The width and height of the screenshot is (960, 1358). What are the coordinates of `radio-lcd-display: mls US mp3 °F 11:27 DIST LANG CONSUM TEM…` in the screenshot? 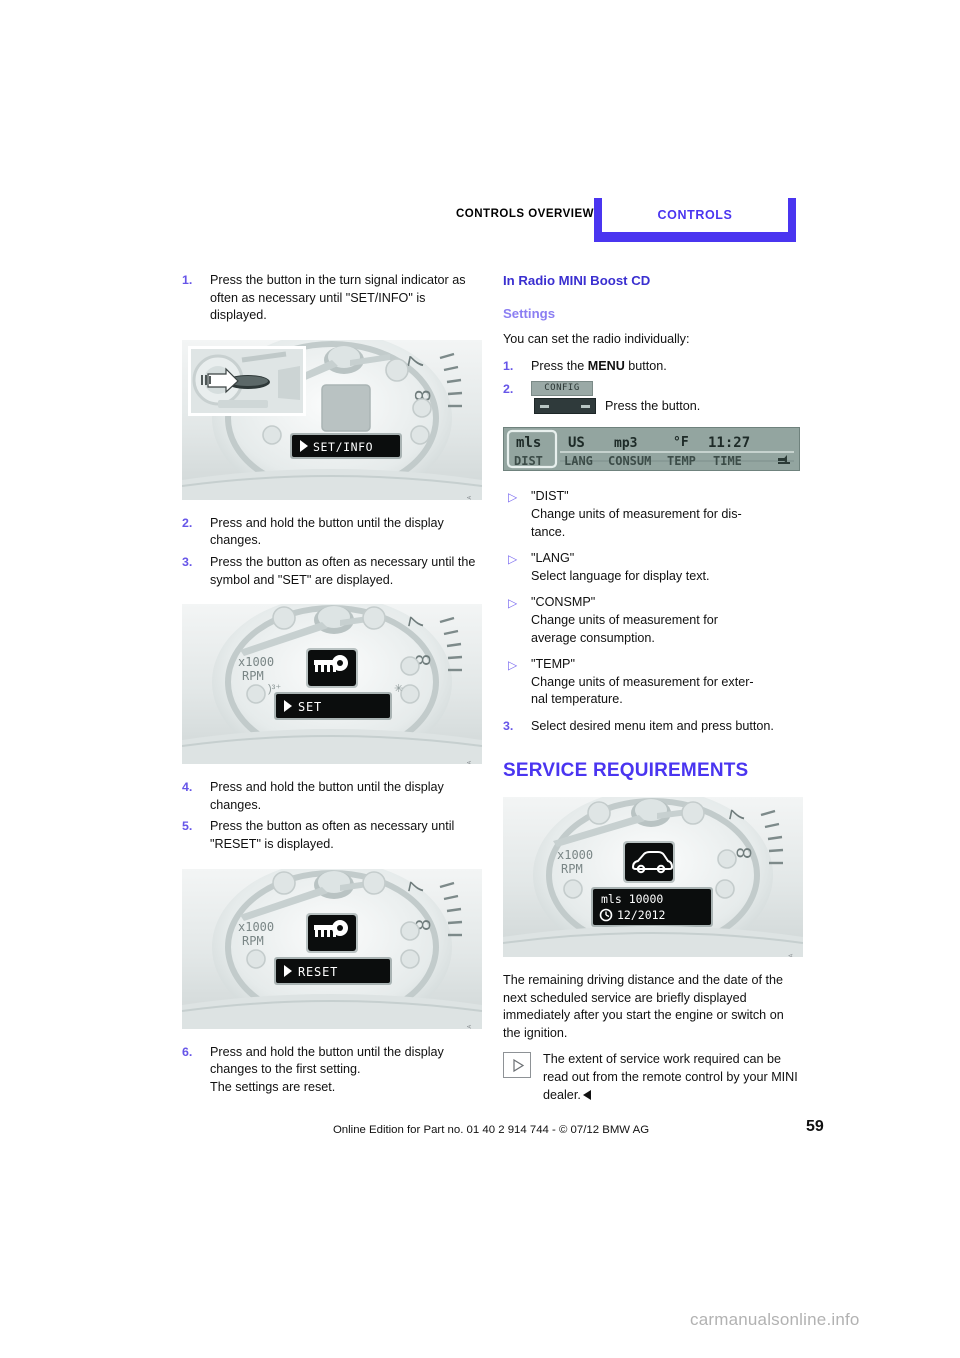 It's located at (651, 449).